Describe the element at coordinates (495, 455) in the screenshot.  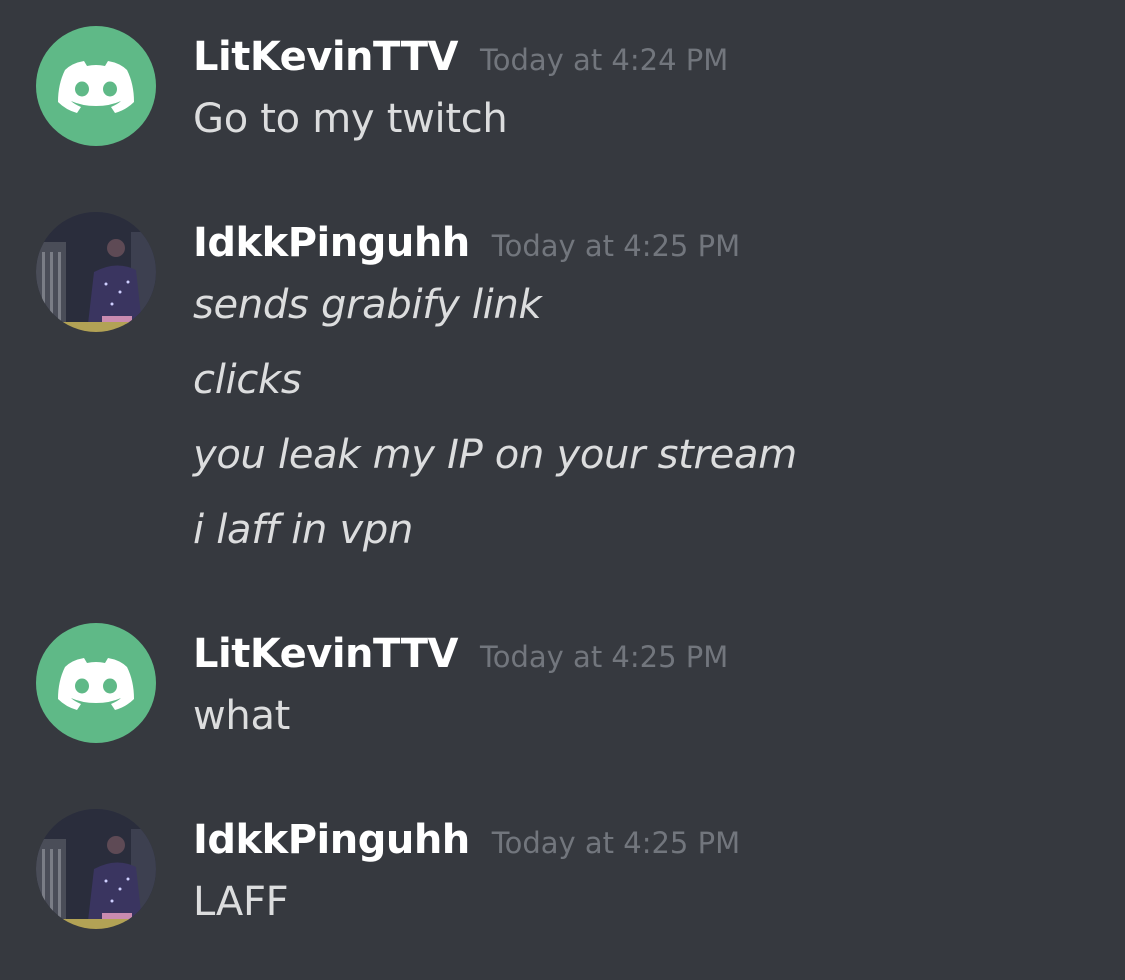
I see `message-text: you leak my IP on your stream` at that location.